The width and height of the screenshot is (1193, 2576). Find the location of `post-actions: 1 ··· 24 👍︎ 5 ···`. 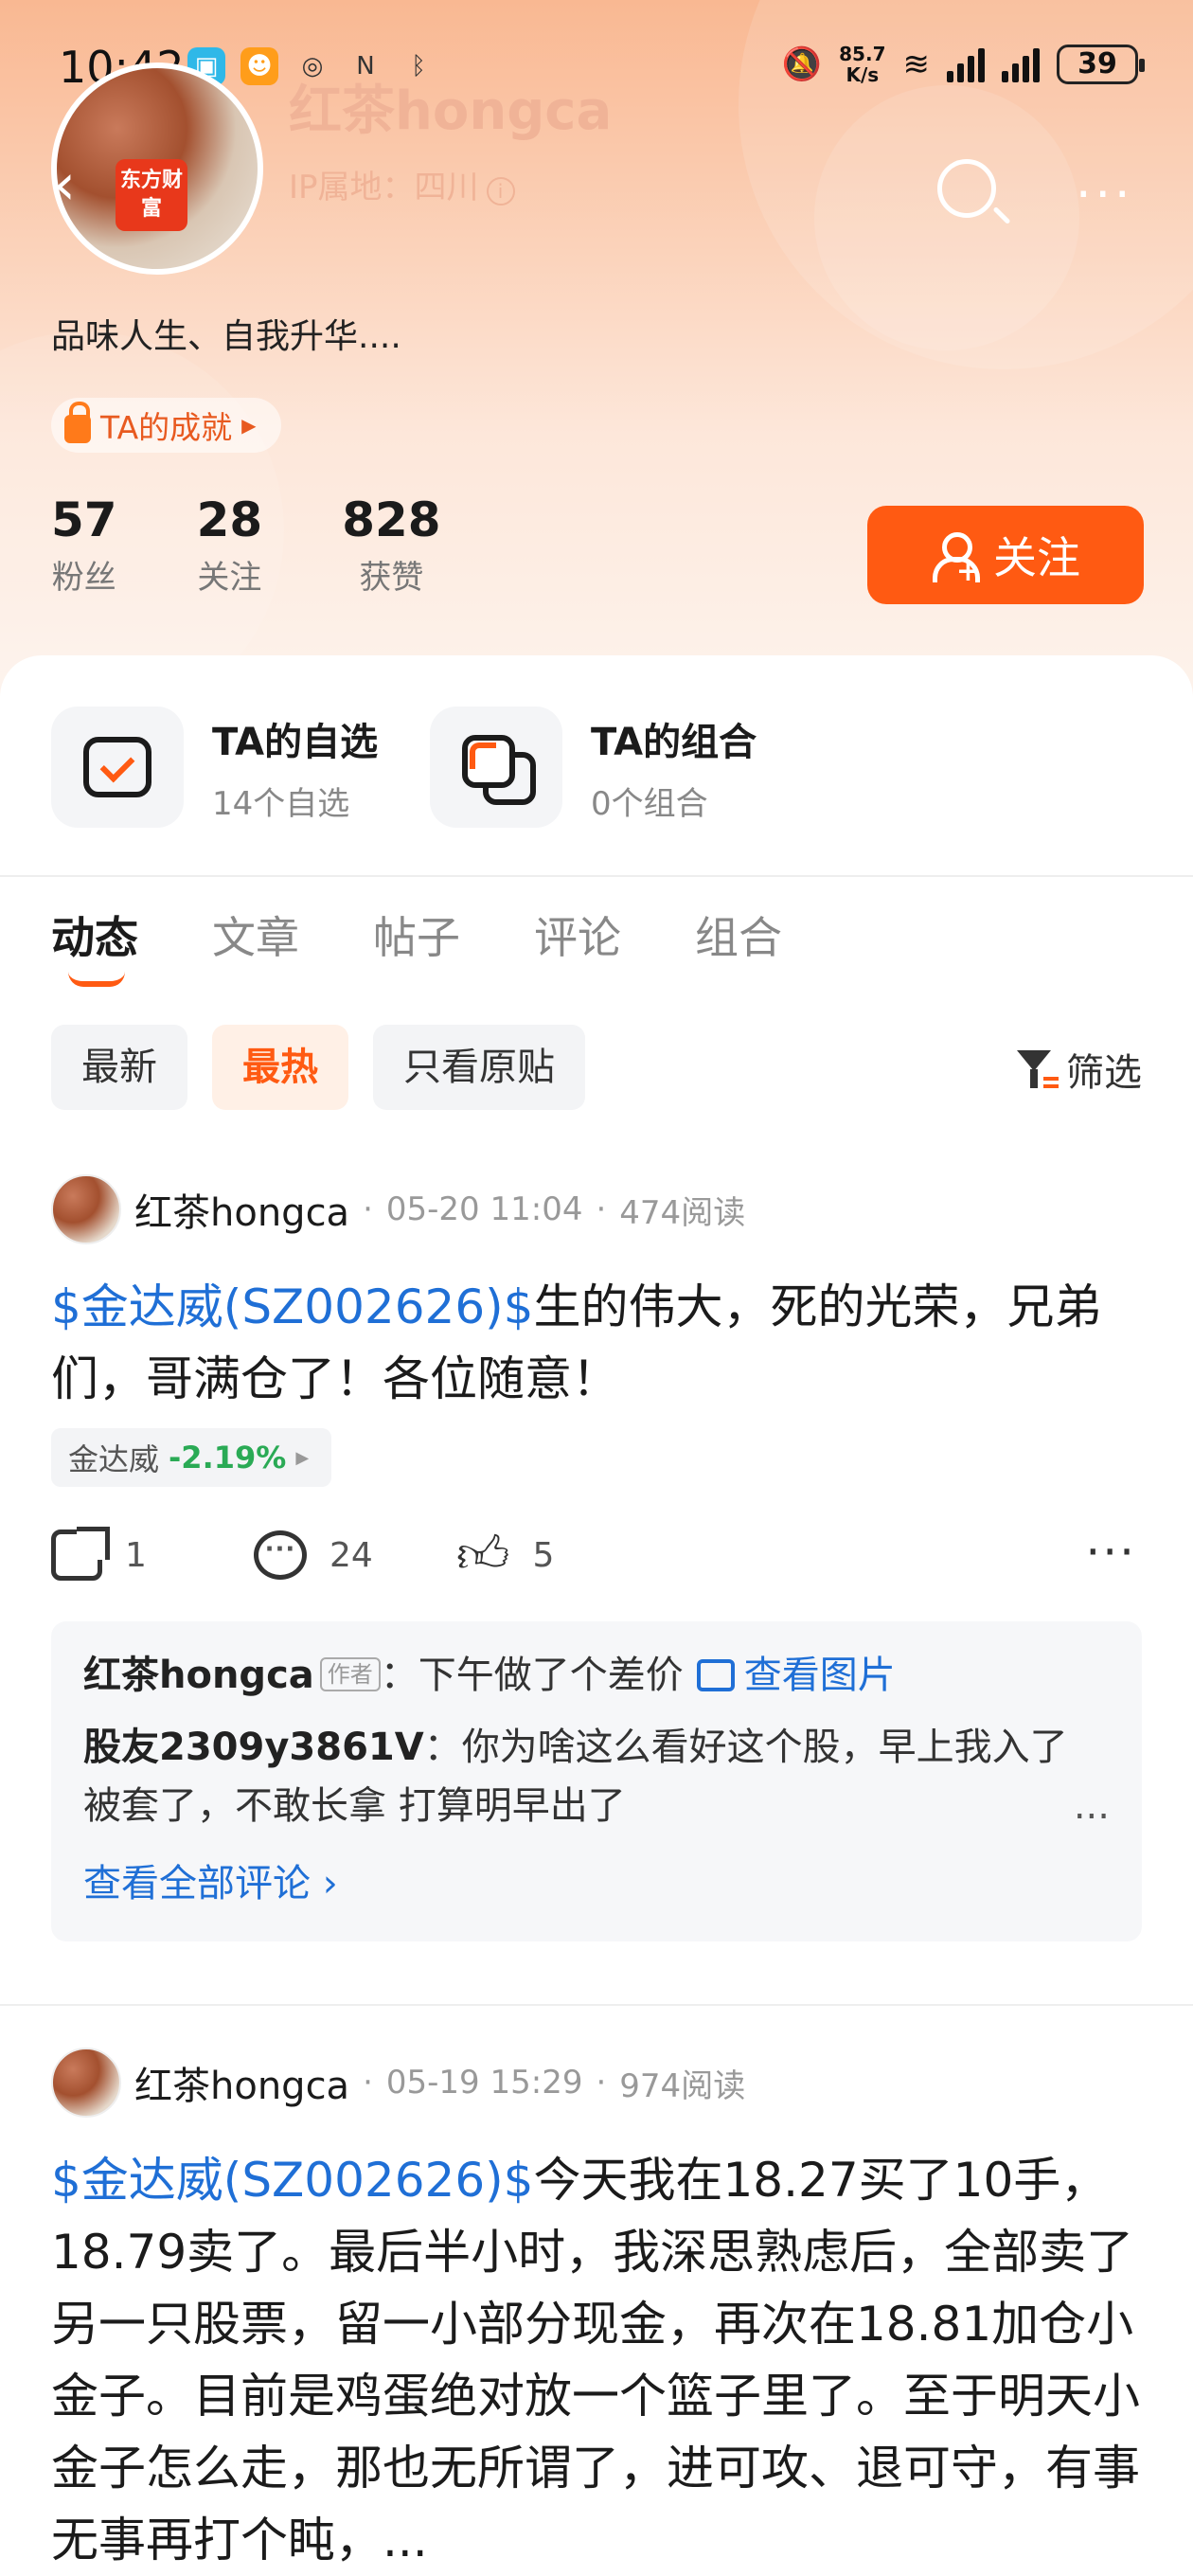

post-actions: 1 ··· 24 👍︎ 5 ··· is located at coordinates (596, 1554).